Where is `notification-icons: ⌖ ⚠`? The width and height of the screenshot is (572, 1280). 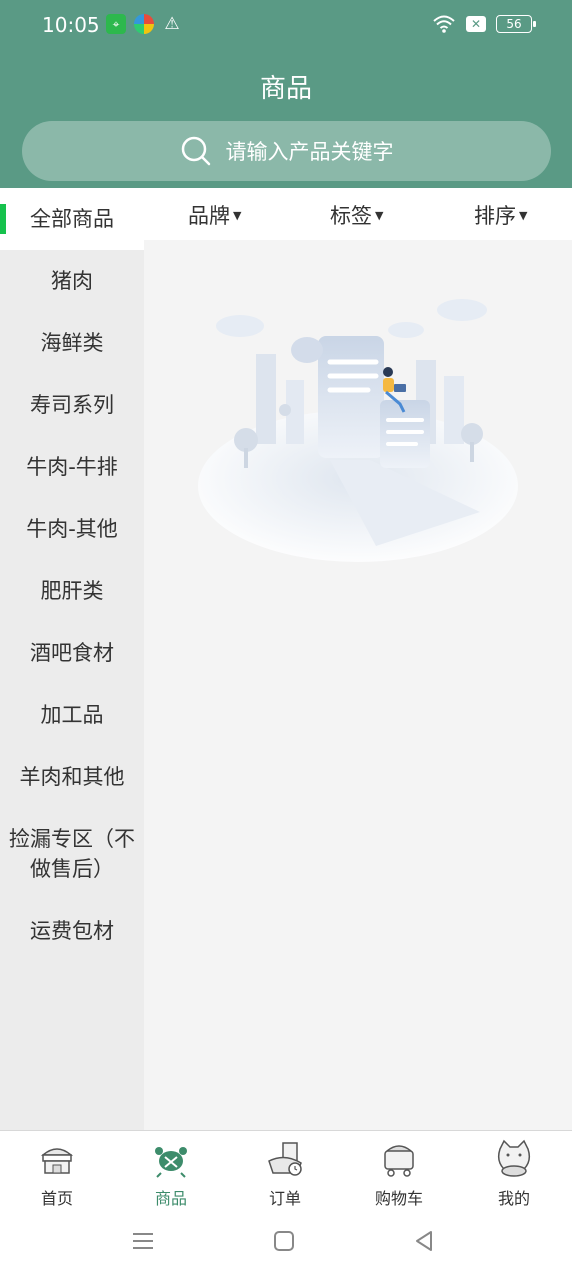 notification-icons: ⌖ ⚠ is located at coordinates (144, 24).